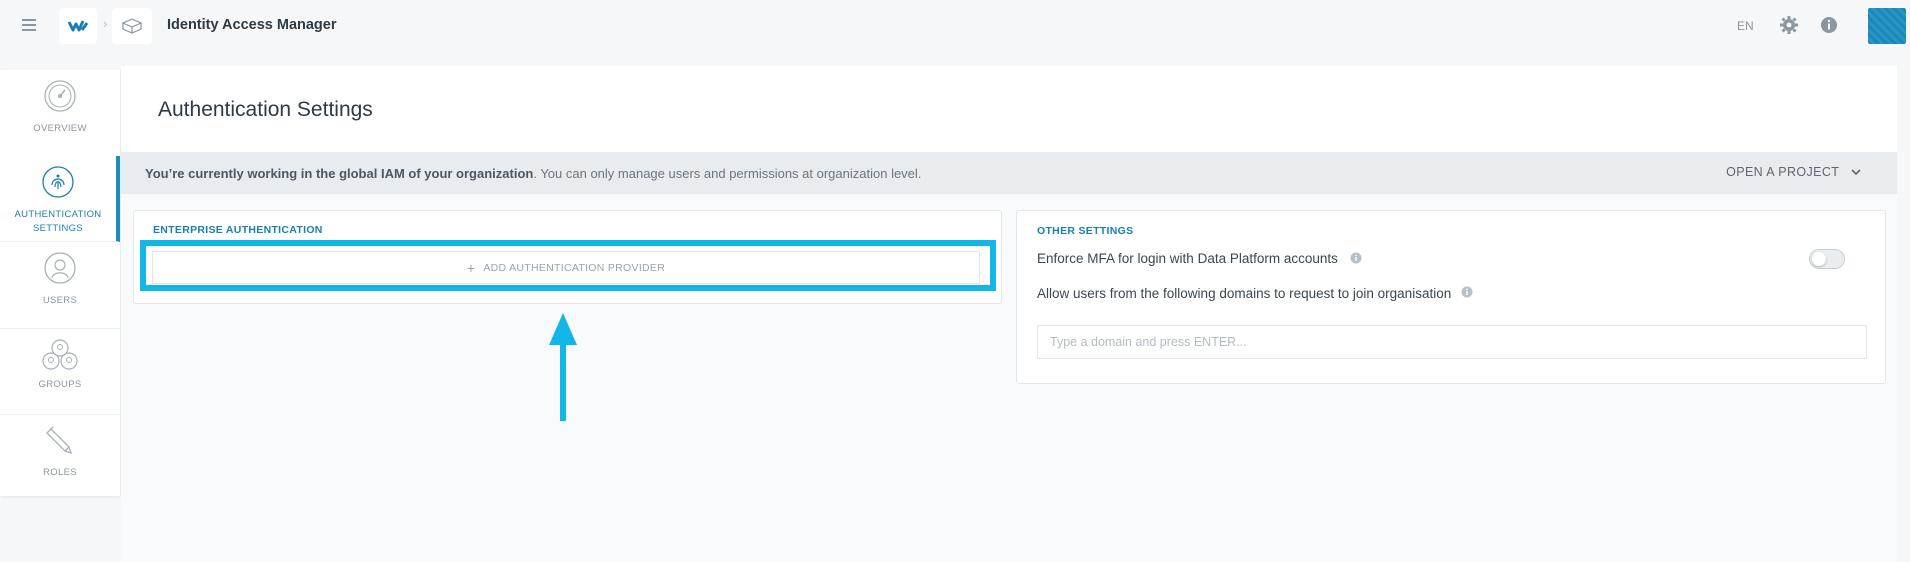 The width and height of the screenshot is (1910, 562). What do you see at coordinates (955, 26) in the screenshot?
I see `top-bar: › Identity Access Manager EN` at bounding box center [955, 26].